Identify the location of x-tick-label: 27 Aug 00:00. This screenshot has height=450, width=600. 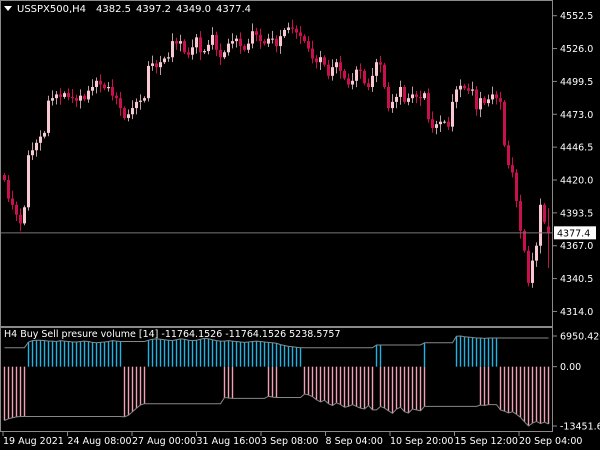
(164, 441).